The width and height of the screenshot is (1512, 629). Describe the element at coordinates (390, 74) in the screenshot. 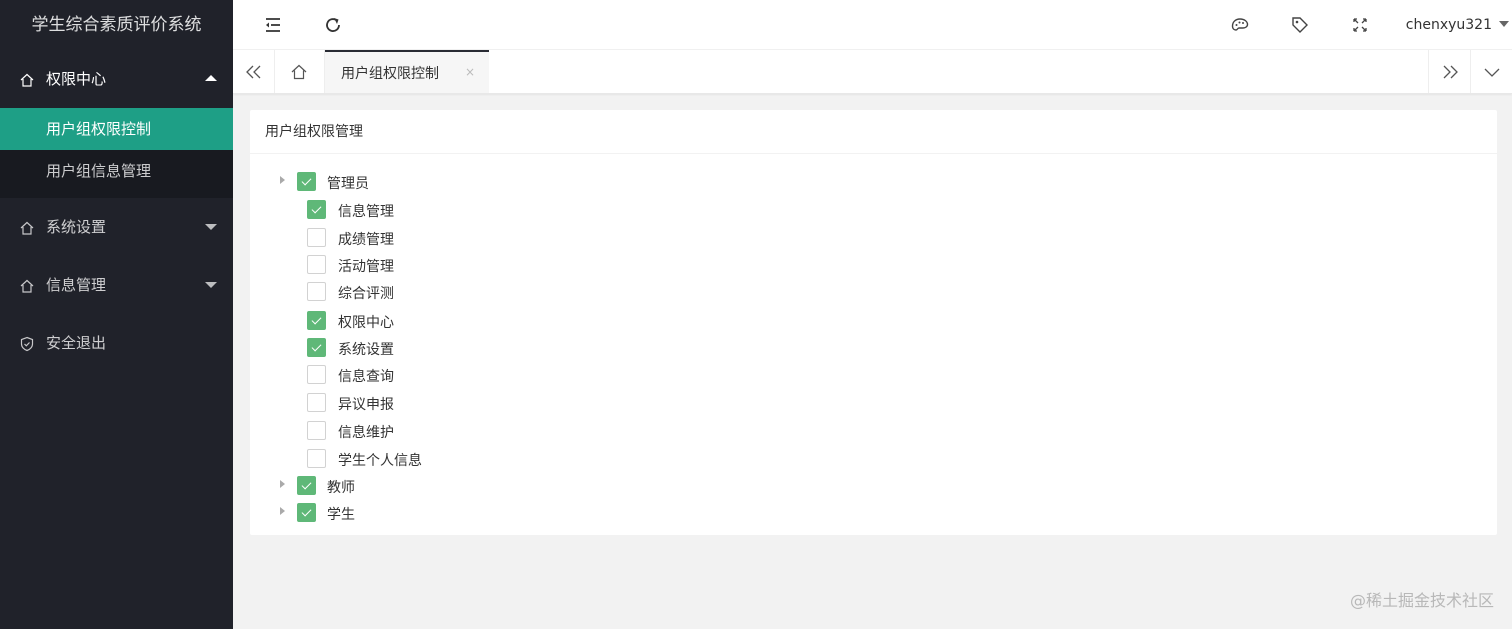

I see `tab-label: 用户组权限控制` at that location.